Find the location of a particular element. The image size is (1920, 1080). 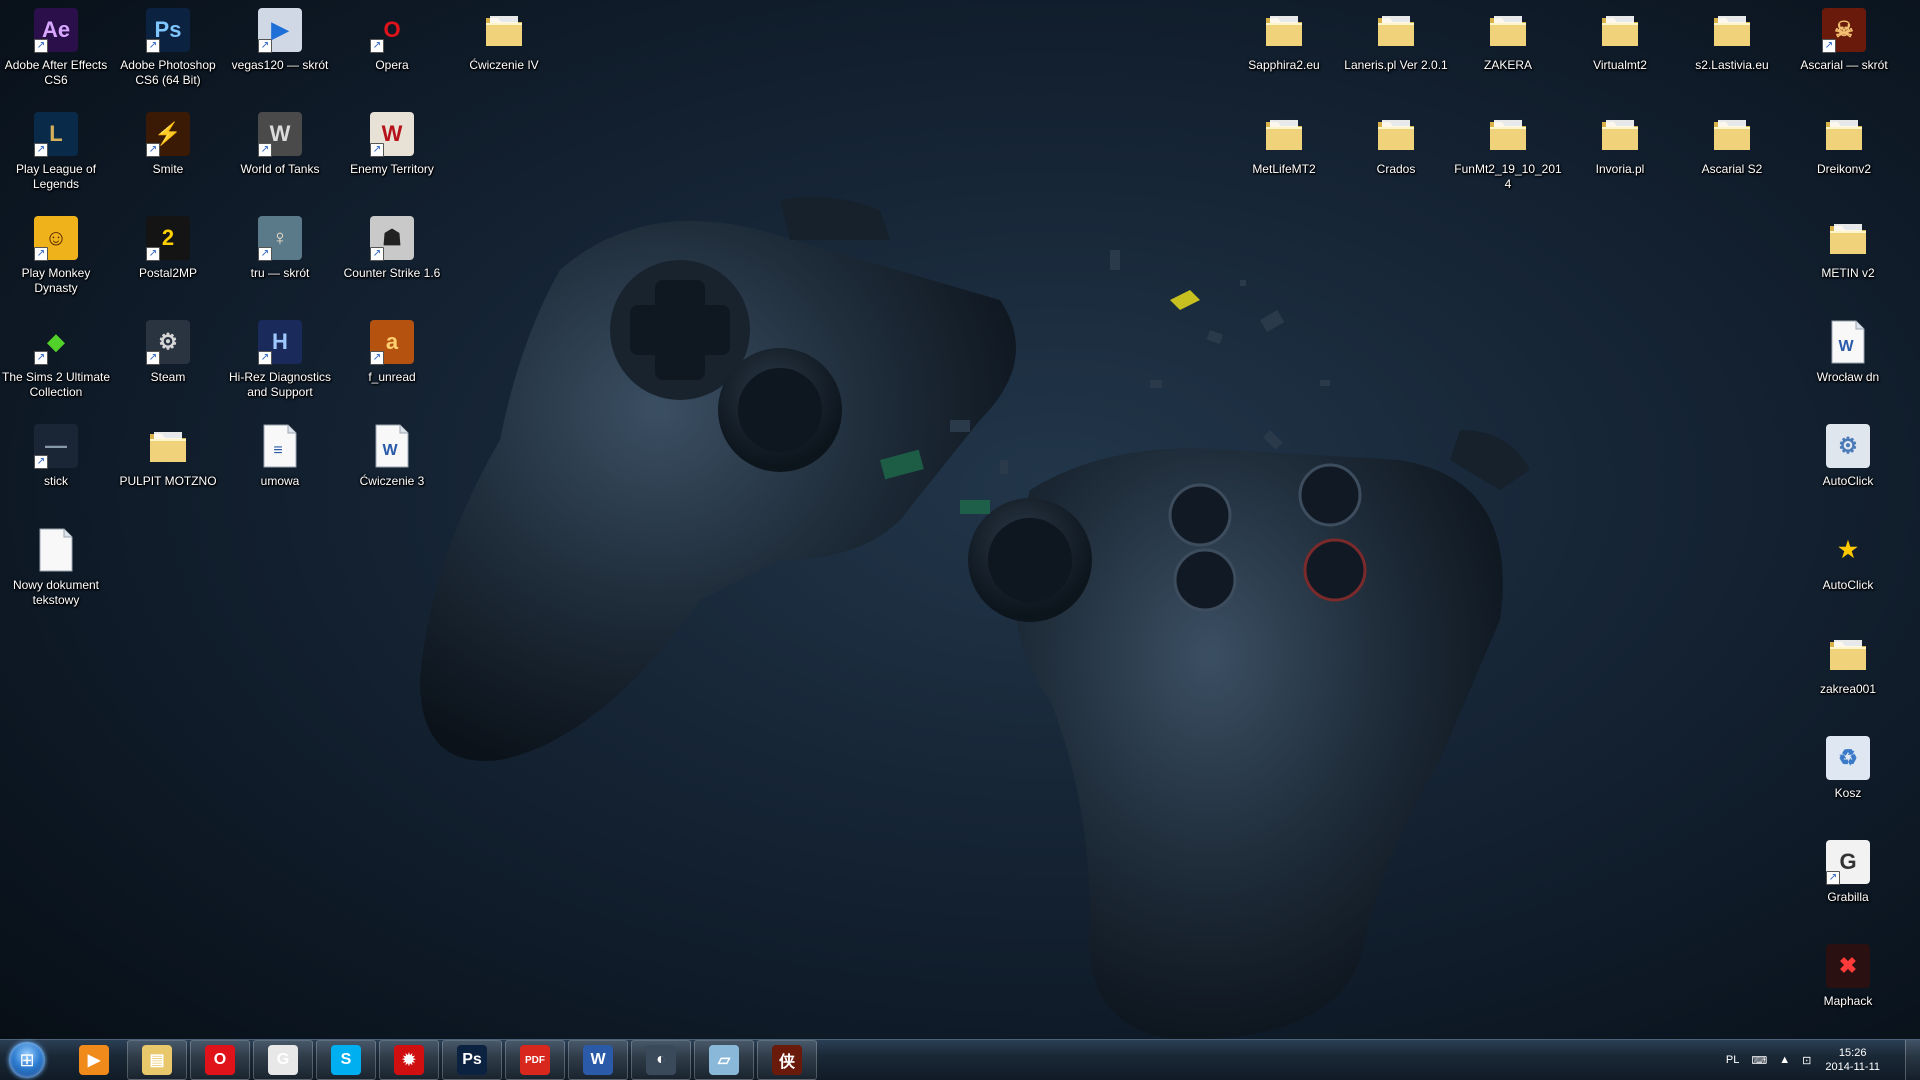

desktop-icon: ⚙ ↗ Steam is located at coordinates (168, 362).